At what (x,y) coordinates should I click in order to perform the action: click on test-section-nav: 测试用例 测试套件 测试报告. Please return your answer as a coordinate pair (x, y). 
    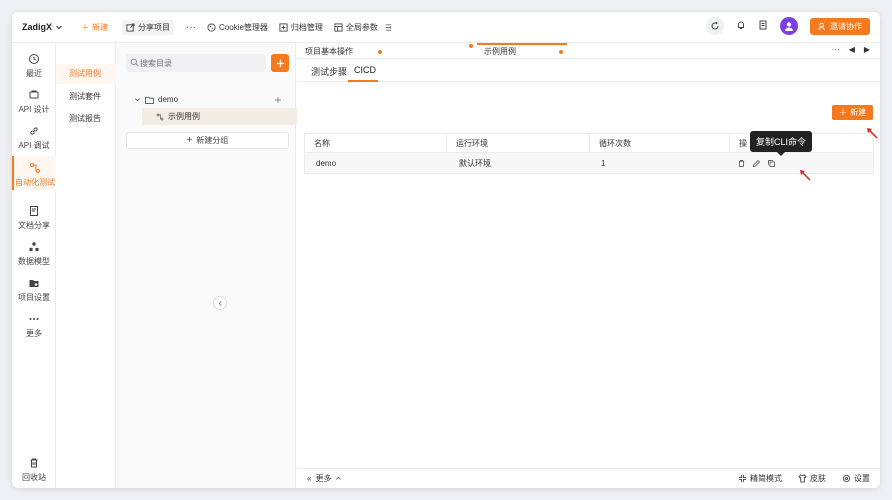
    Looking at the image, I should click on (86, 265).